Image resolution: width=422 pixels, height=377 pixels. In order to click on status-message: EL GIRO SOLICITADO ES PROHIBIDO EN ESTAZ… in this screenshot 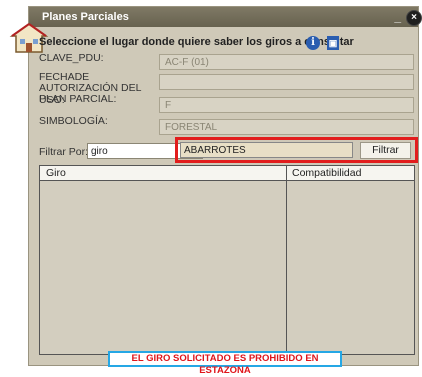, I will do `click(225, 363)`.